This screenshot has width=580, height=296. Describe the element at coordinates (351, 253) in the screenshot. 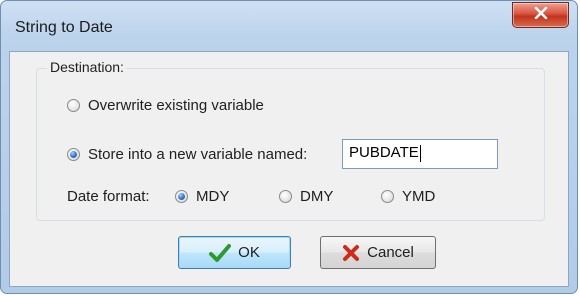

I see `x-icon` at that location.